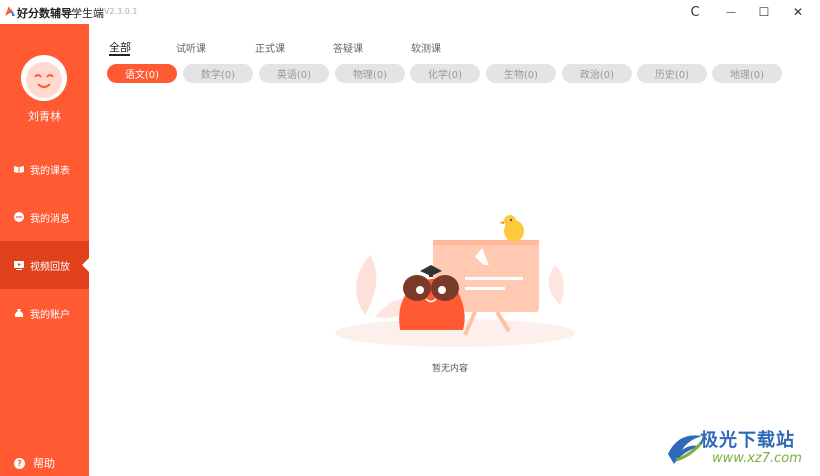  I want to click on app-version: V2.3.0.1, so click(121, 11).